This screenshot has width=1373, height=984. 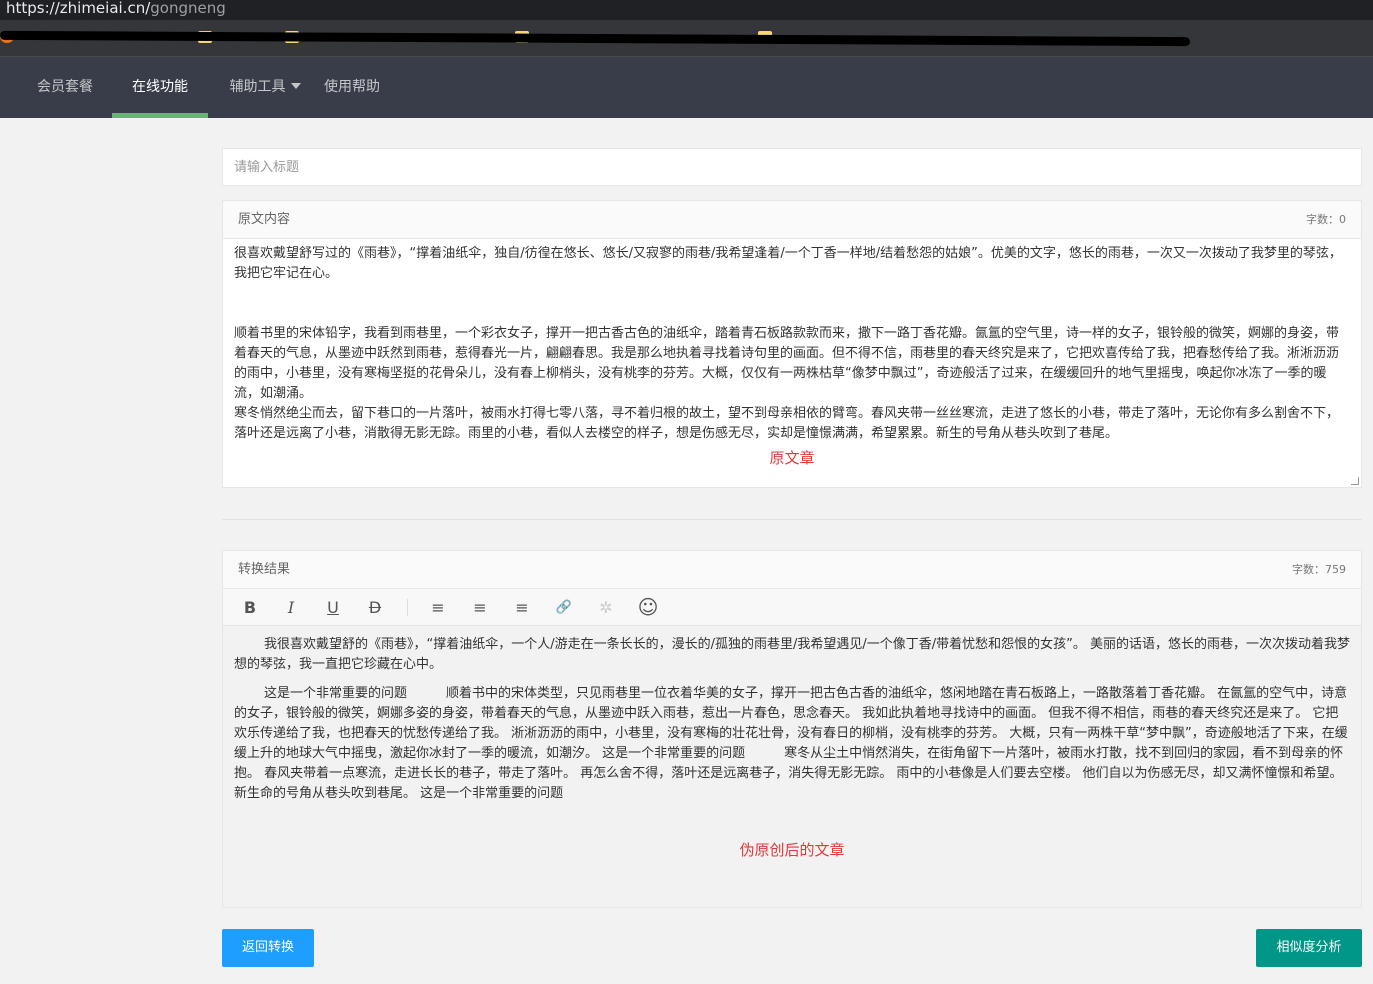 I want to click on caret-down-icon, so click(x=295, y=86).